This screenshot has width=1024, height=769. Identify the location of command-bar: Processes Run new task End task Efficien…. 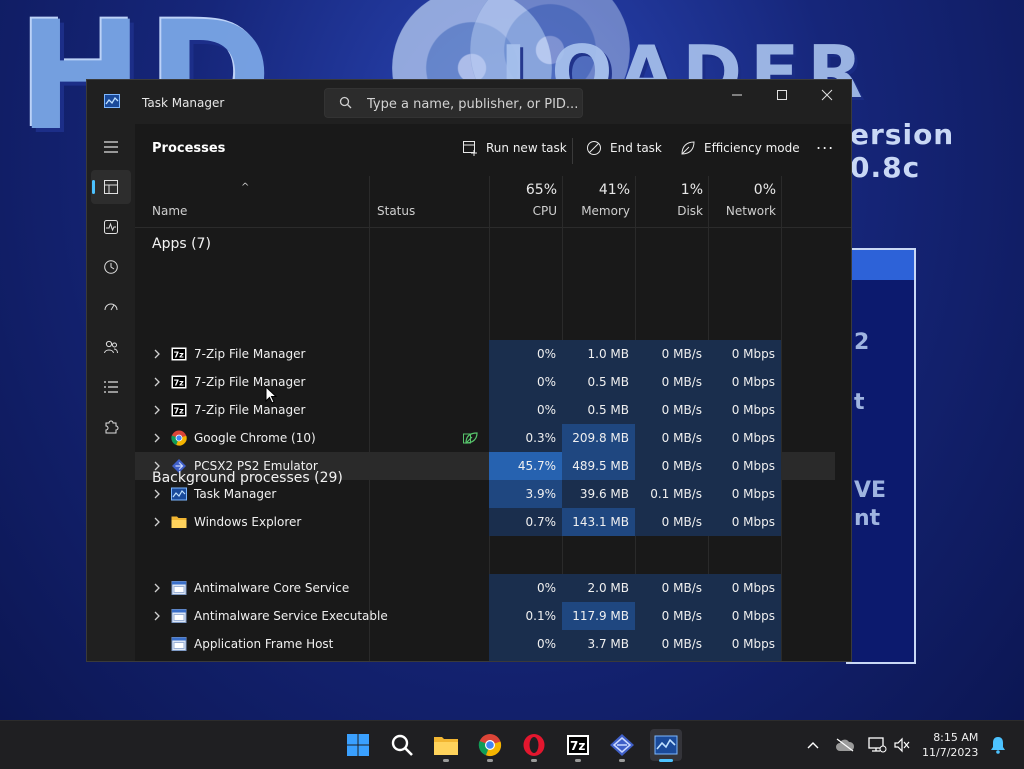
(493, 150).